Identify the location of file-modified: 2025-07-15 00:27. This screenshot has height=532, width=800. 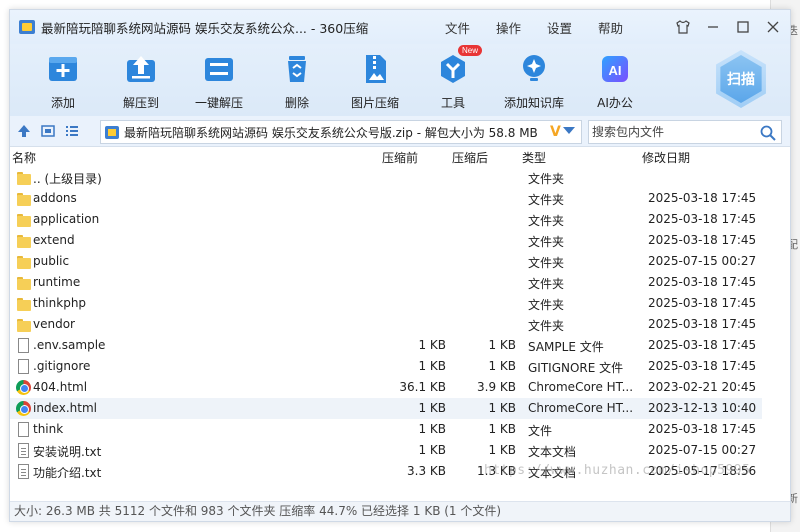
(702, 450).